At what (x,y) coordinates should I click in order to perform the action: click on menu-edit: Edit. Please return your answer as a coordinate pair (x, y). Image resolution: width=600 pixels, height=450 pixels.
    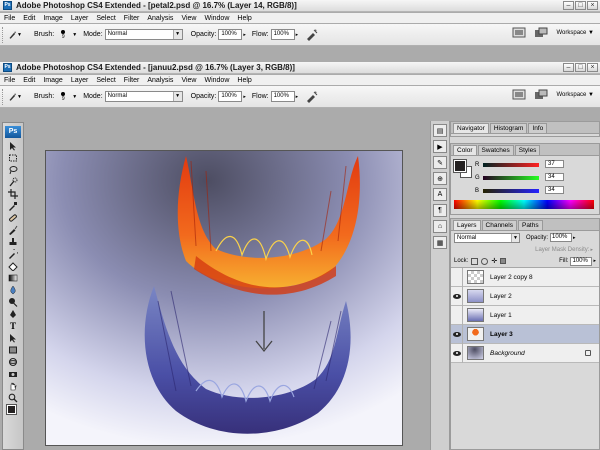
    Looking at the image, I should click on (29, 18).